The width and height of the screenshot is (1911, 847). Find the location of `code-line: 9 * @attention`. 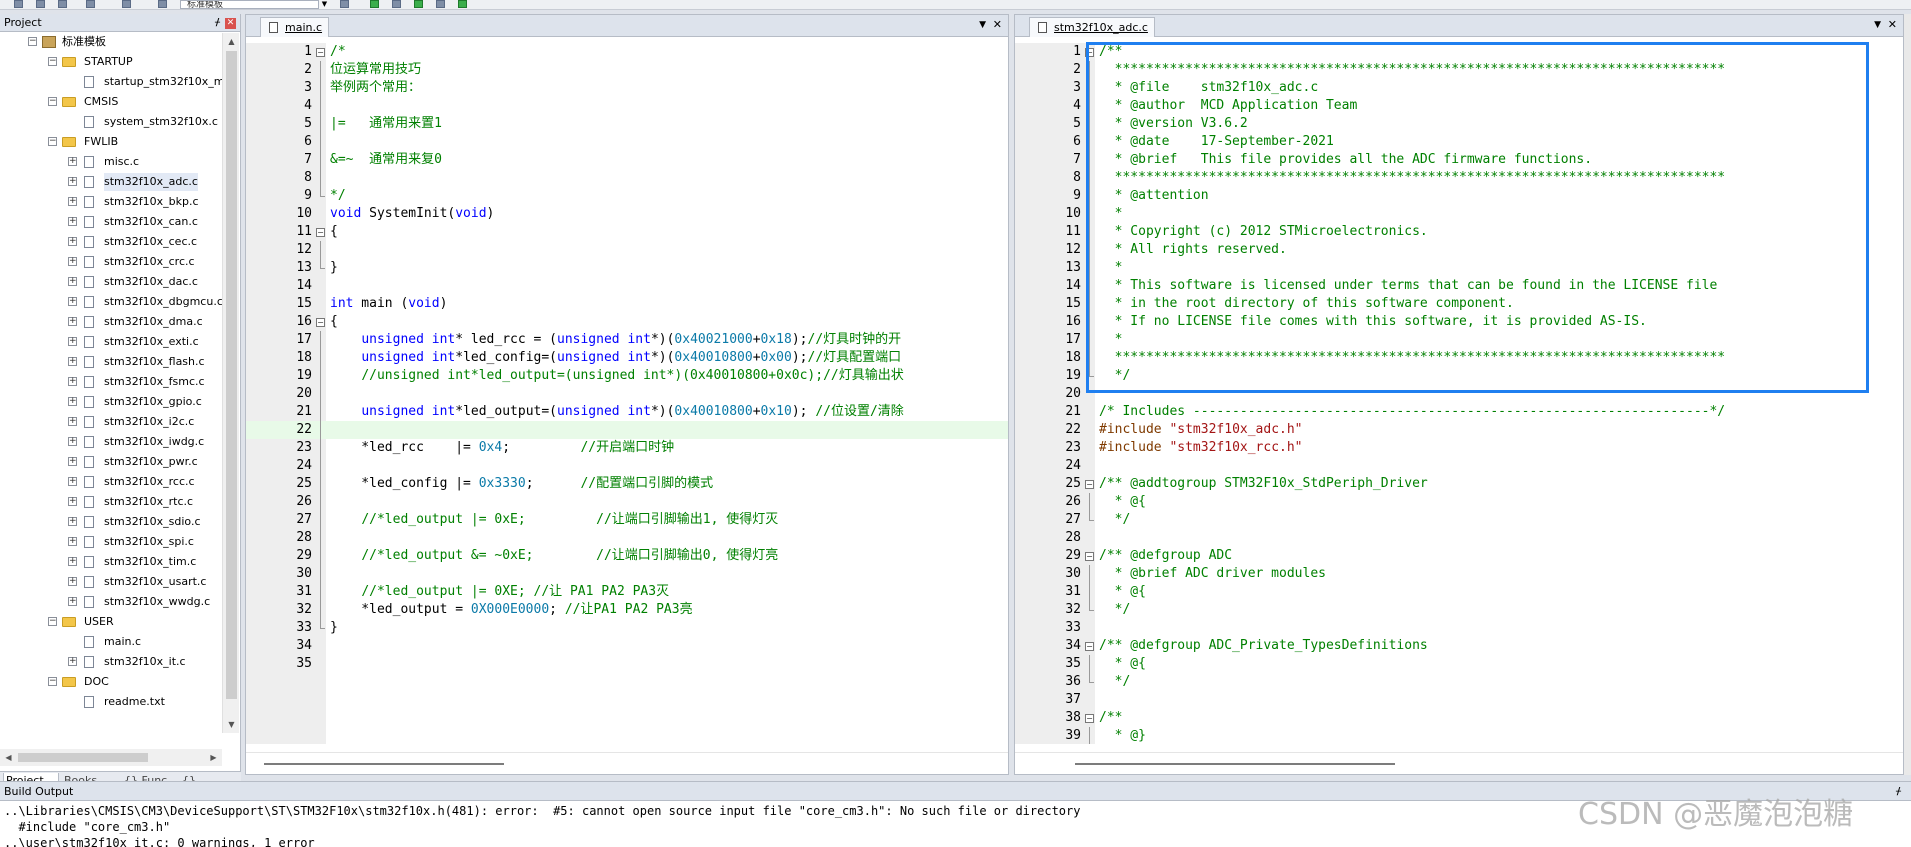

code-line: 9 * @attention is located at coordinates (1459, 196).